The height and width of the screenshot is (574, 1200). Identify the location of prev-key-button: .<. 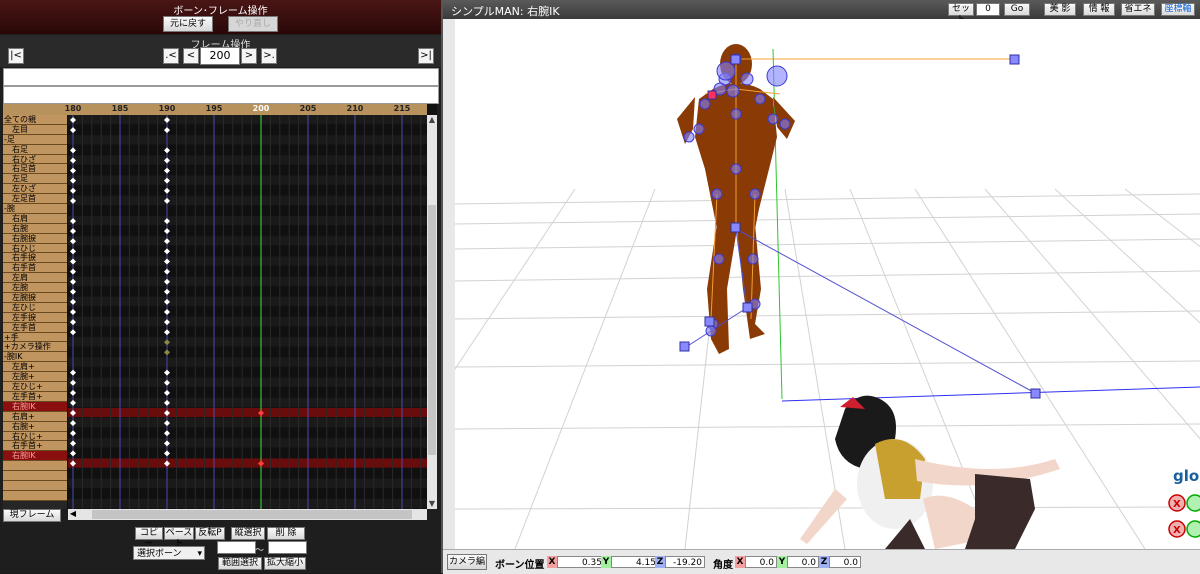
(171, 56).